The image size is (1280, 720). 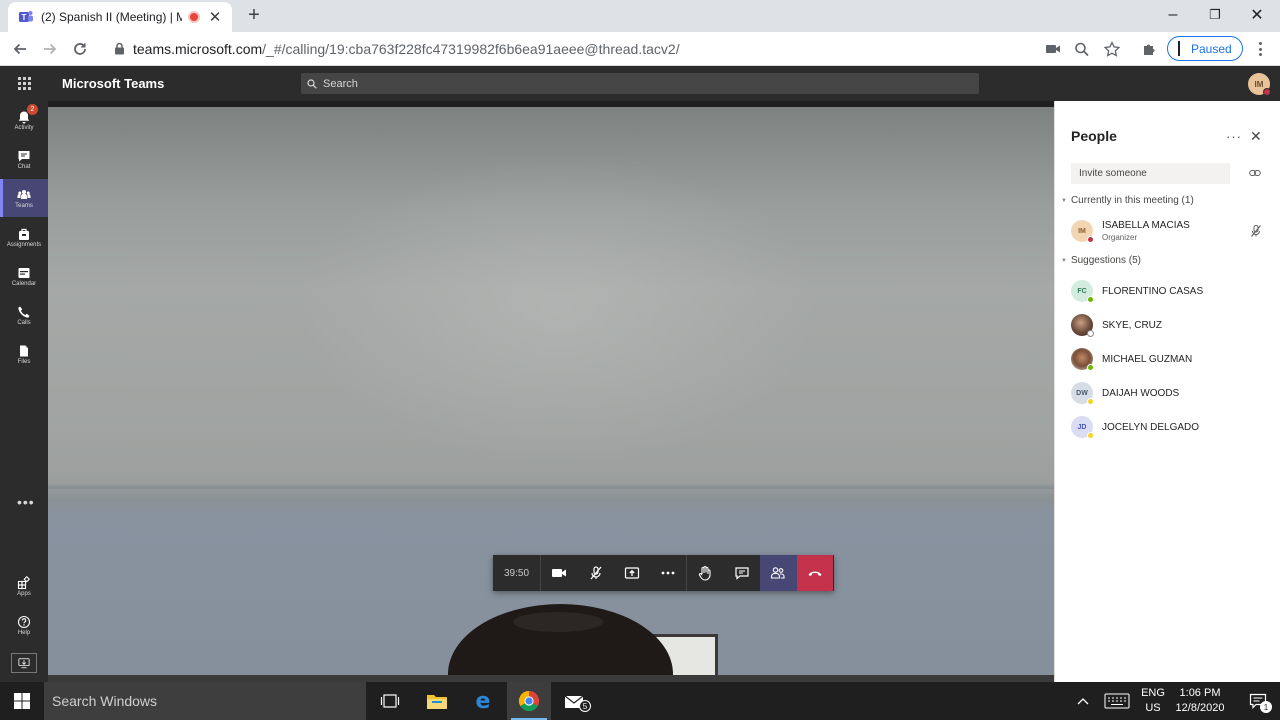 I want to click on forward-button, so click(x=50, y=49).